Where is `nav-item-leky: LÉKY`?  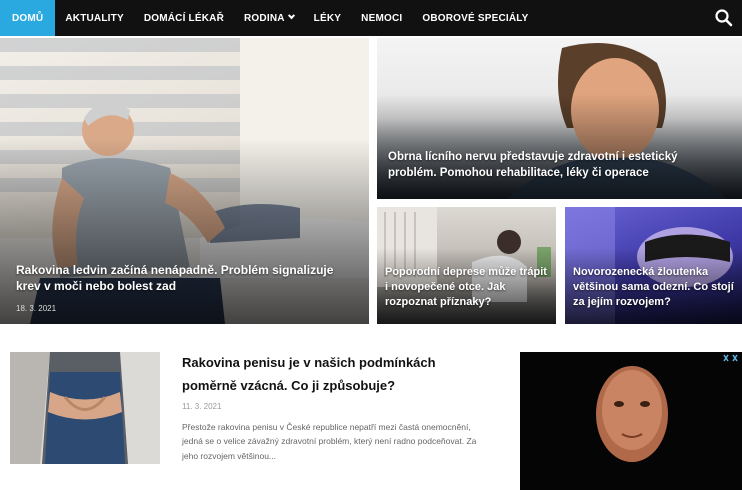
nav-item-leky: LÉKY is located at coordinates (327, 18).